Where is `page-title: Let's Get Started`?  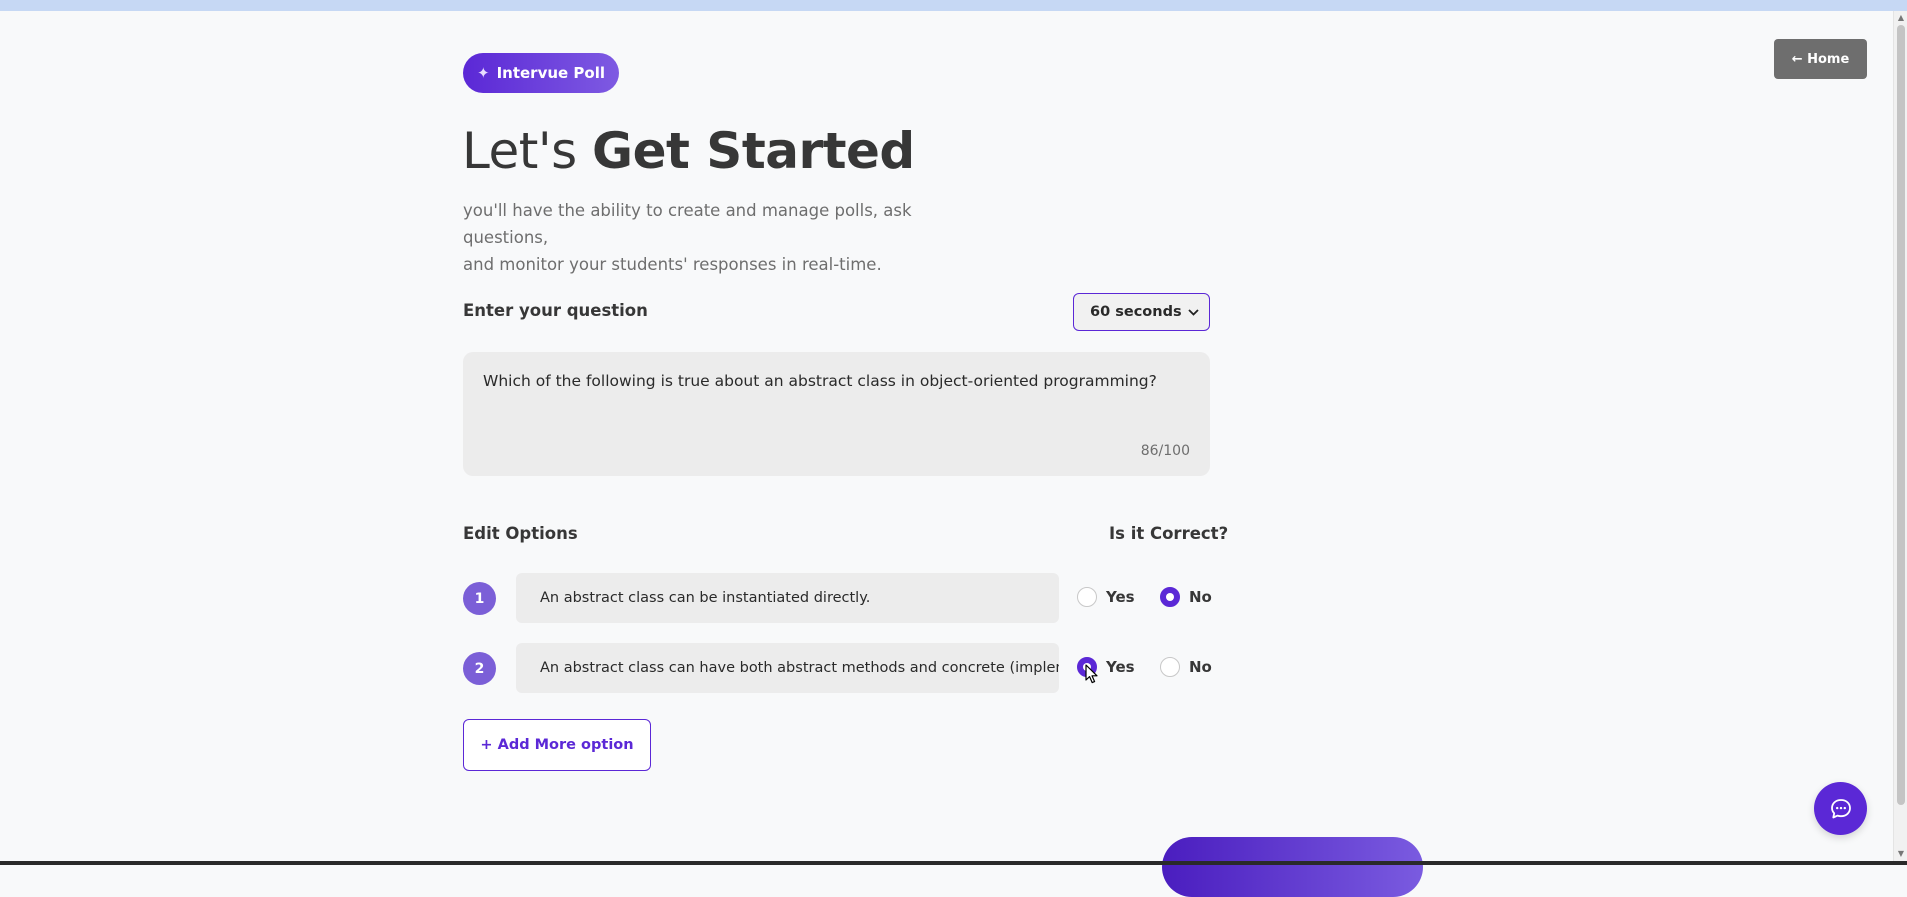
page-title: Let's Get Started is located at coordinates (688, 151).